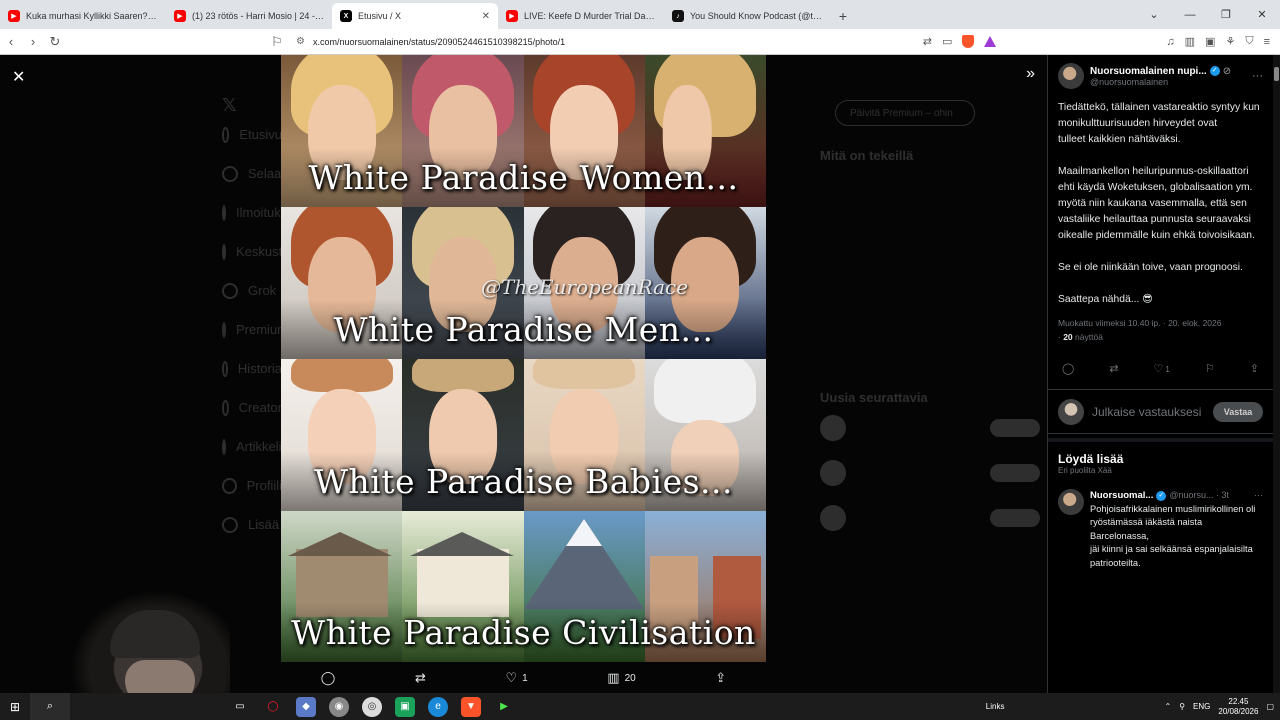 The width and height of the screenshot is (1280, 720). What do you see at coordinates (995, 706) in the screenshot?
I see `links-toolbar: Links` at bounding box center [995, 706].